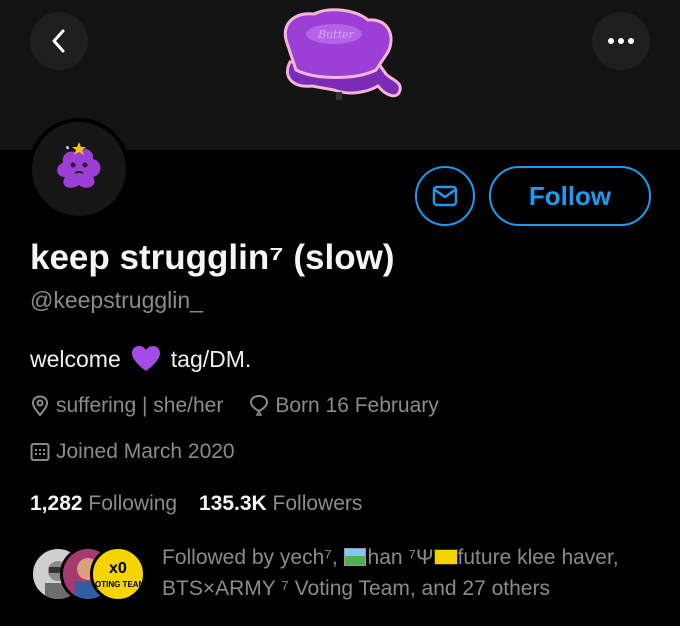 The width and height of the screenshot is (680, 626). I want to click on bio: welcome tag/DM., so click(140, 359).